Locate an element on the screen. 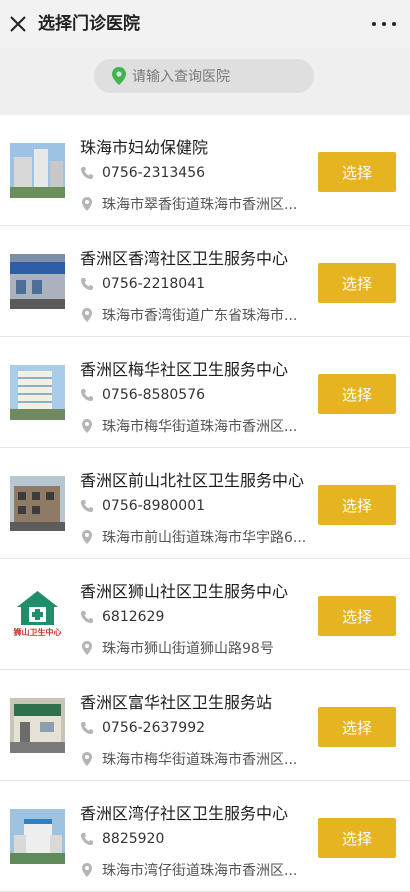  search-area: 请输入查询医院 is located at coordinates (205, 77).